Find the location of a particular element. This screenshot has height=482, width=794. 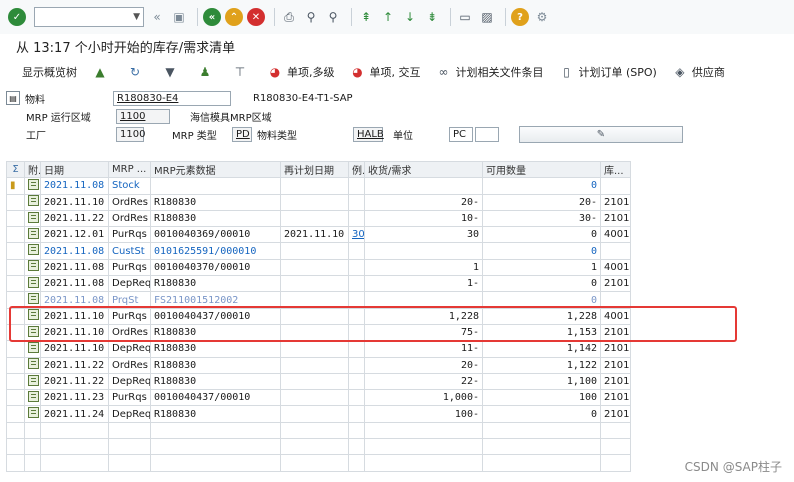

cell-exception: 30 is located at coordinates (356, 235).